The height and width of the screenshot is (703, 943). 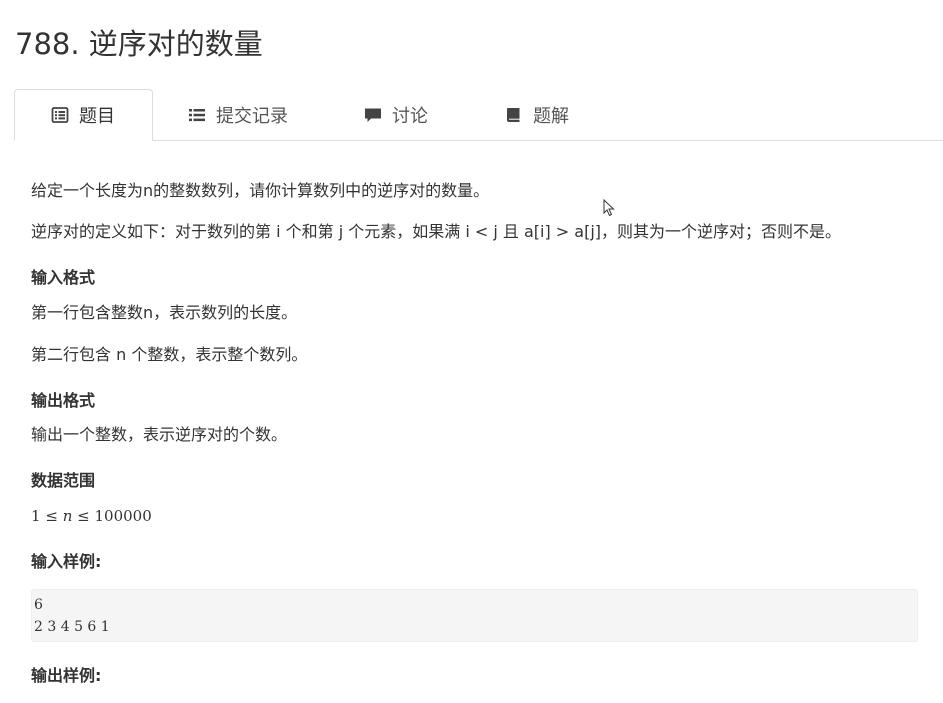 What do you see at coordinates (66, 561) in the screenshot?
I see `sample-input-heading: 输入样例:` at bounding box center [66, 561].